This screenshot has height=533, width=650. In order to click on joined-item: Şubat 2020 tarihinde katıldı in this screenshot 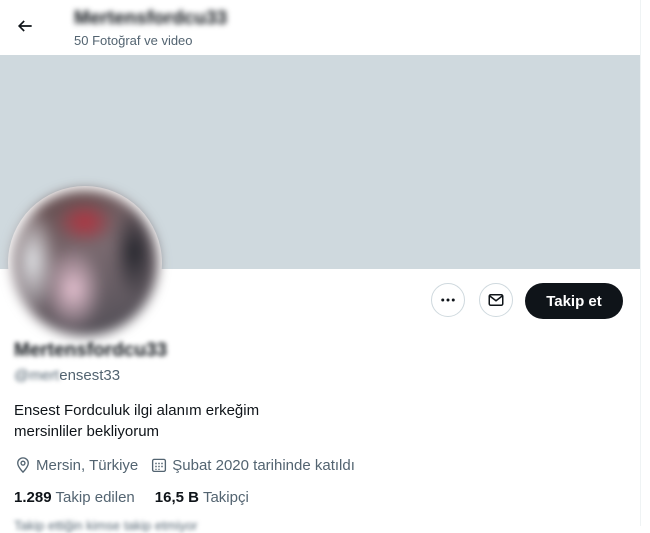, I will do `click(252, 465)`.